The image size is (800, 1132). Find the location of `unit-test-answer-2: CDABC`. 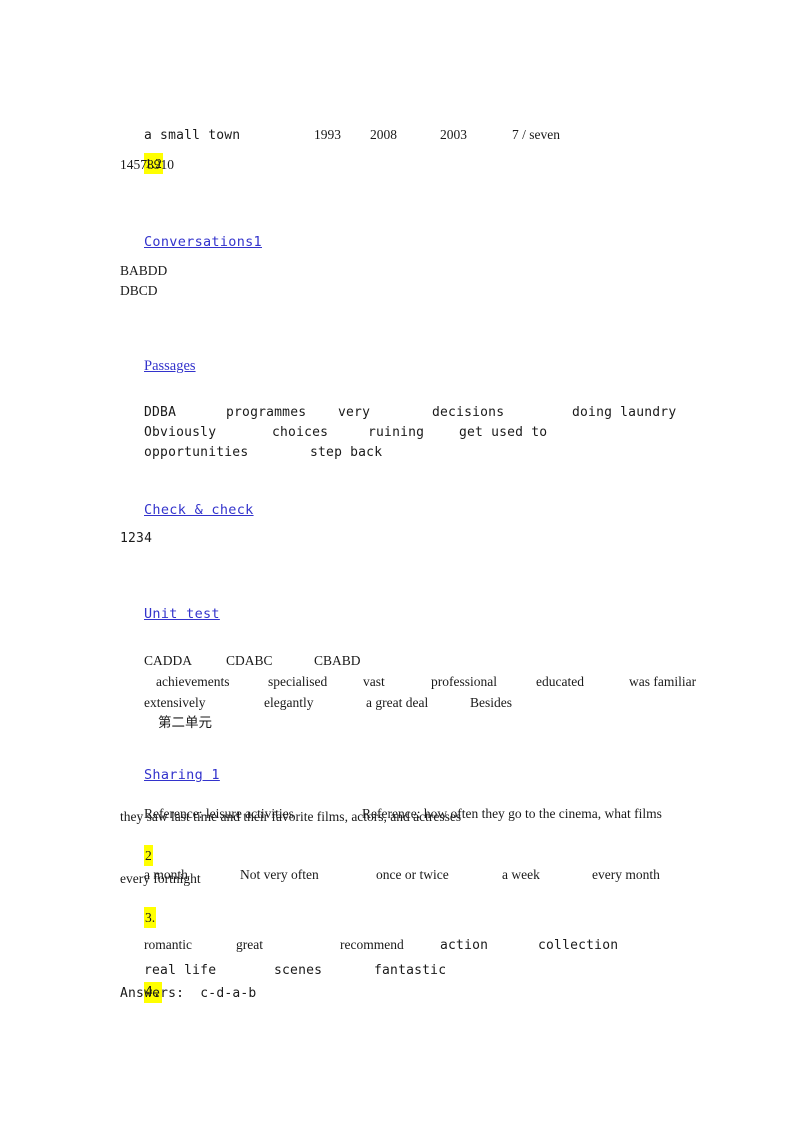

unit-test-answer-2: CDABC is located at coordinates (249, 660).